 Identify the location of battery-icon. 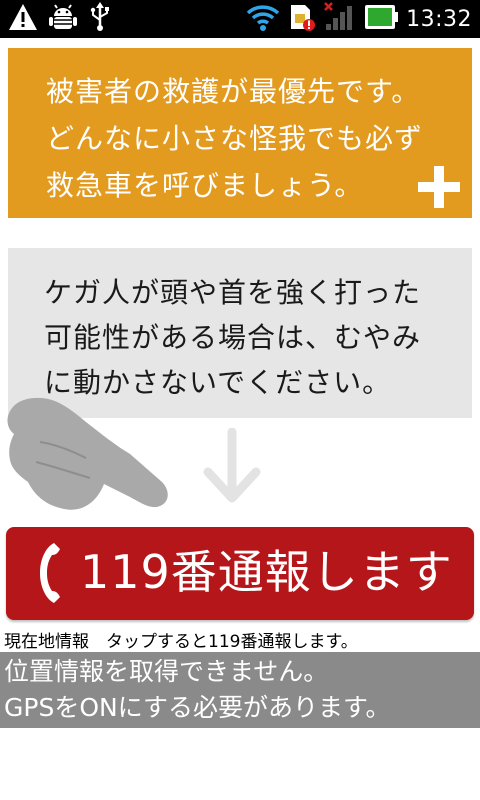
(381, 19).